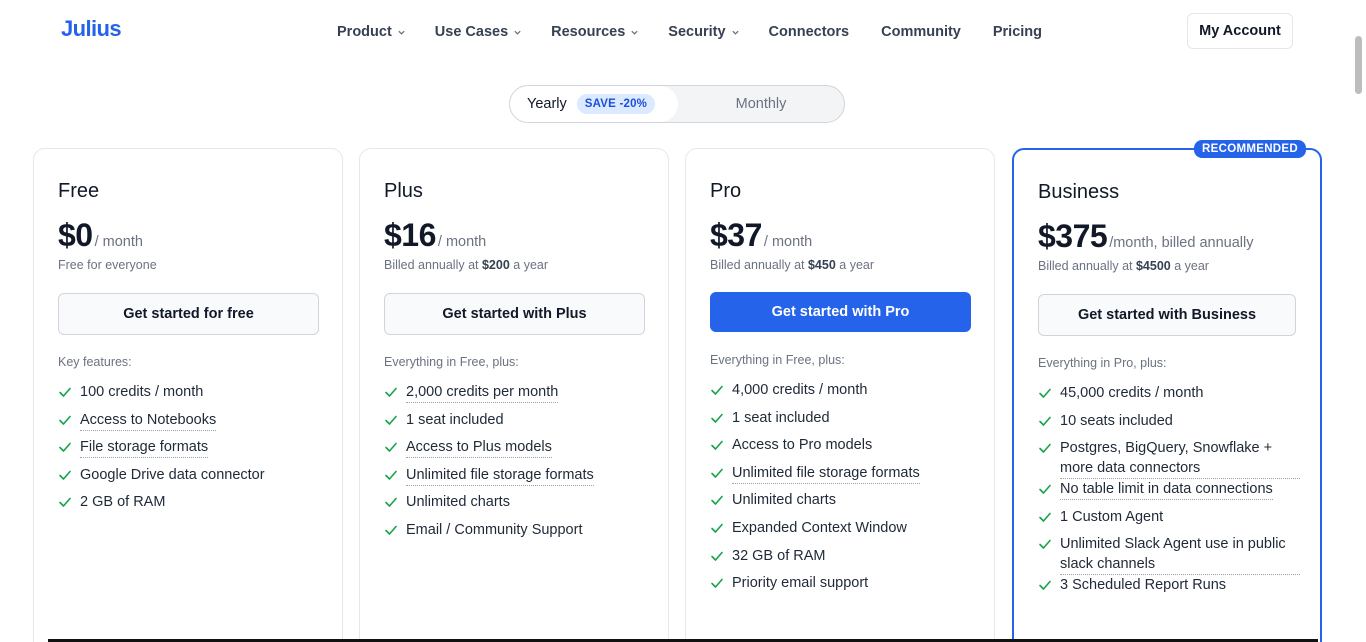 The image size is (1366, 642). I want to click on nav-item-connectors: Connectors, so click(809, 32).